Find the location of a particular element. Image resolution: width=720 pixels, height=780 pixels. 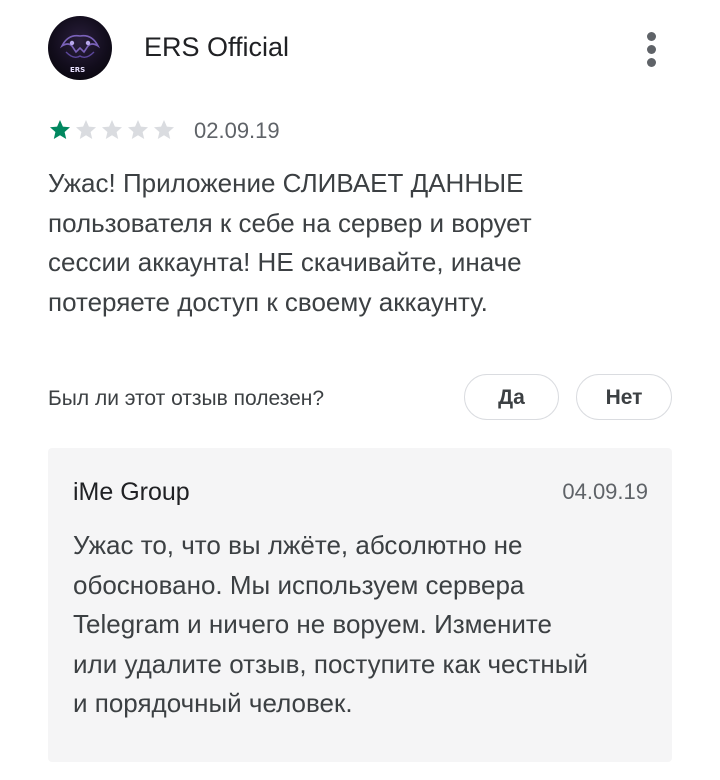

reply-text-line: обосновано. Мы используем сервера is located at coordinates (299, 584).